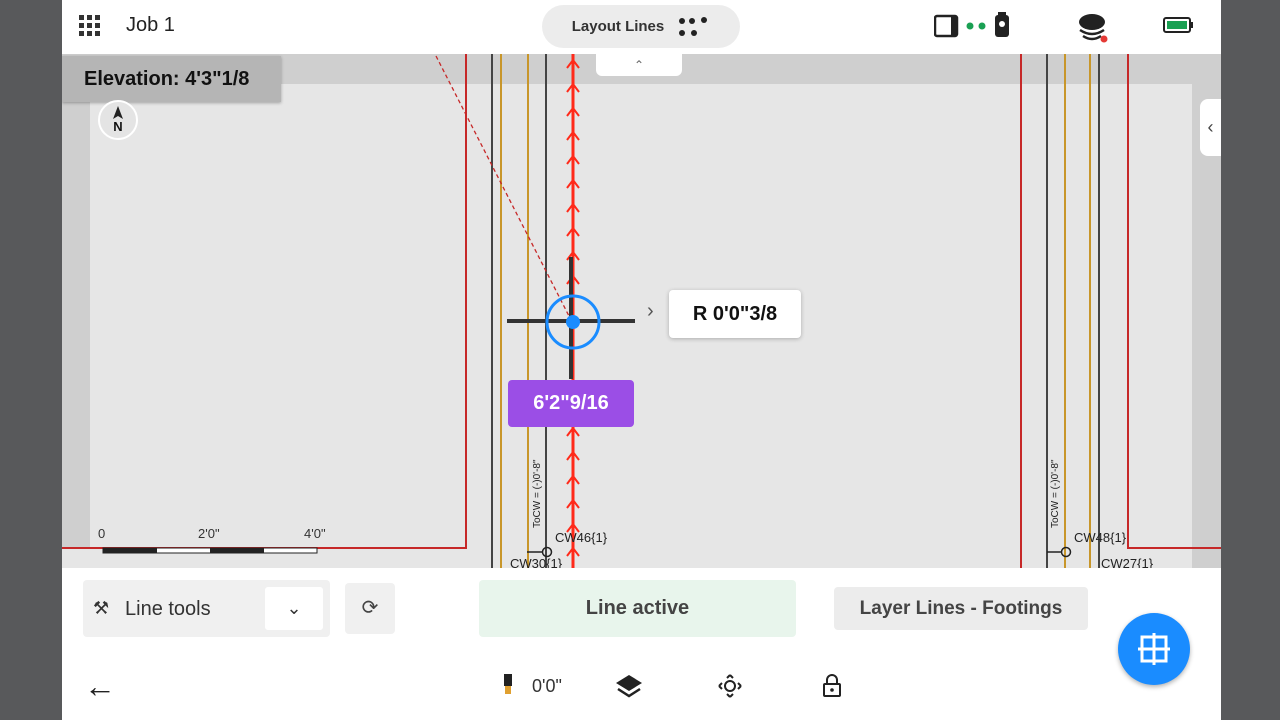 This screenshot has height=720, width=1280. What do you see at coordinates (1093, 28) in the screenshot?
I see `cloud-sync-icon` at bounding box center [1093, 28].